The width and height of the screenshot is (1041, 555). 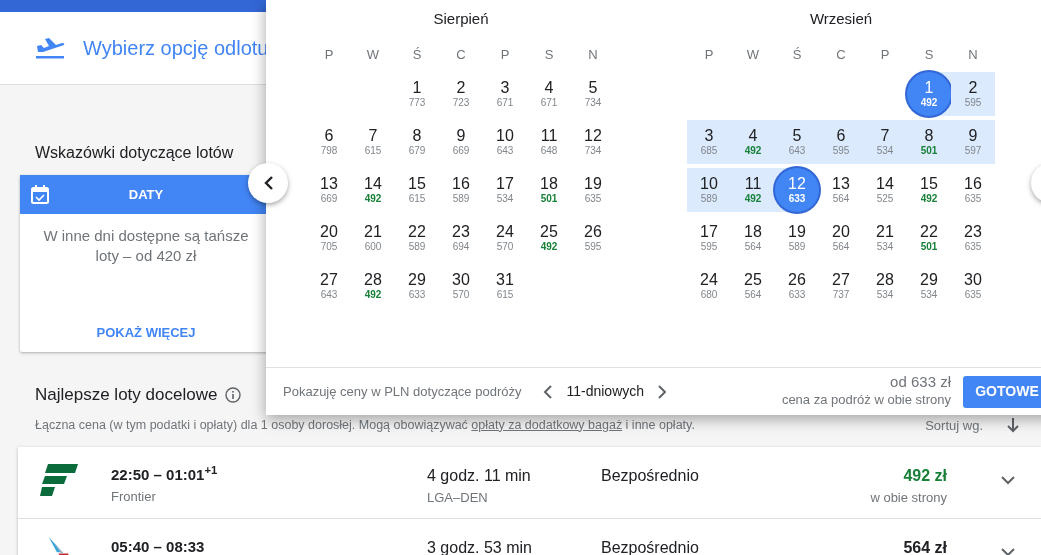 I want to click on date-button: 23 635, so click(x=973, y=238).